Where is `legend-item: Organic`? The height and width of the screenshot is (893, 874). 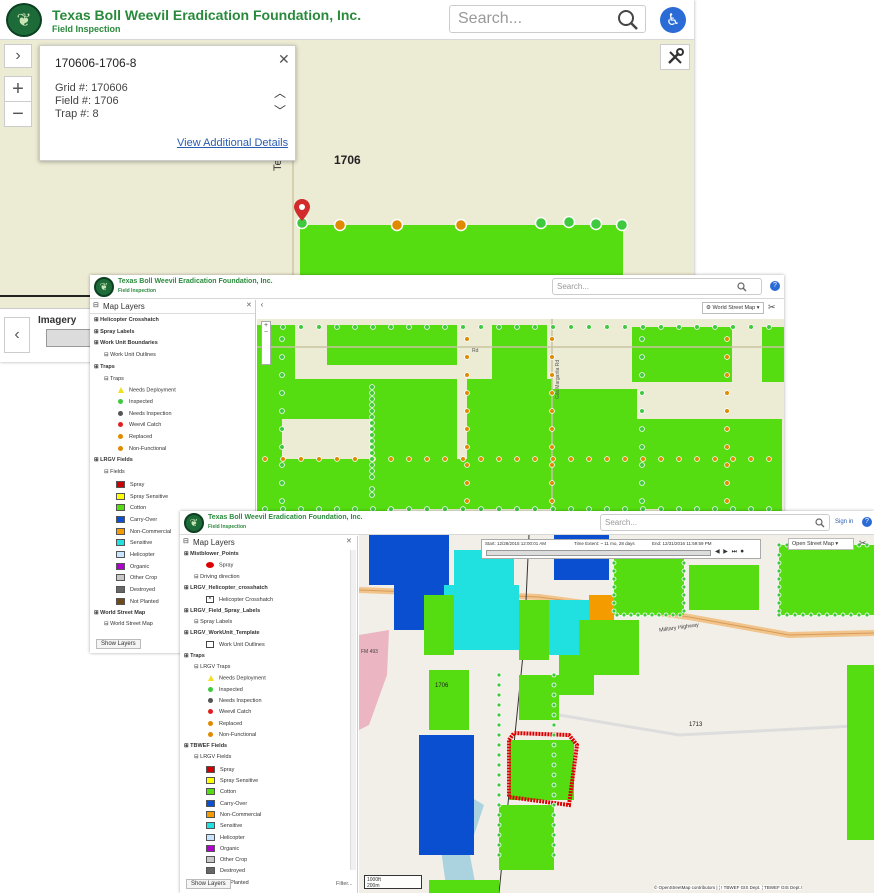
legend-item: Organic is located at coordinates (132, 566).